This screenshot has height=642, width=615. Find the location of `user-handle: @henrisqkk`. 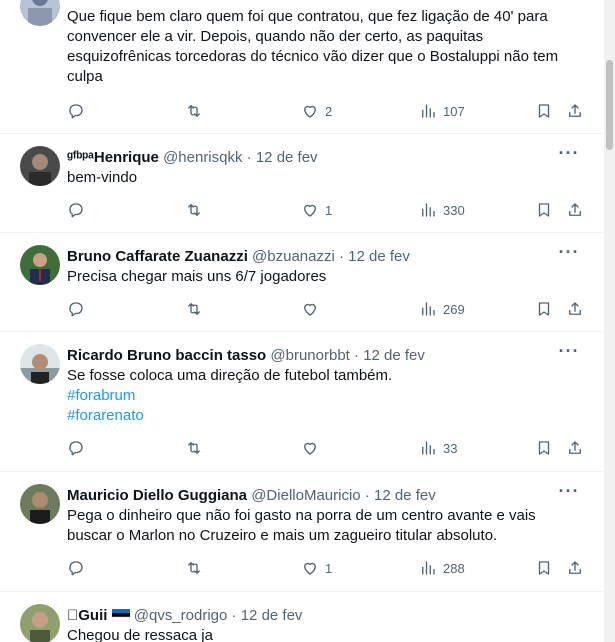

user-handle: @henrisqkk is located at coordinates (202, 157).